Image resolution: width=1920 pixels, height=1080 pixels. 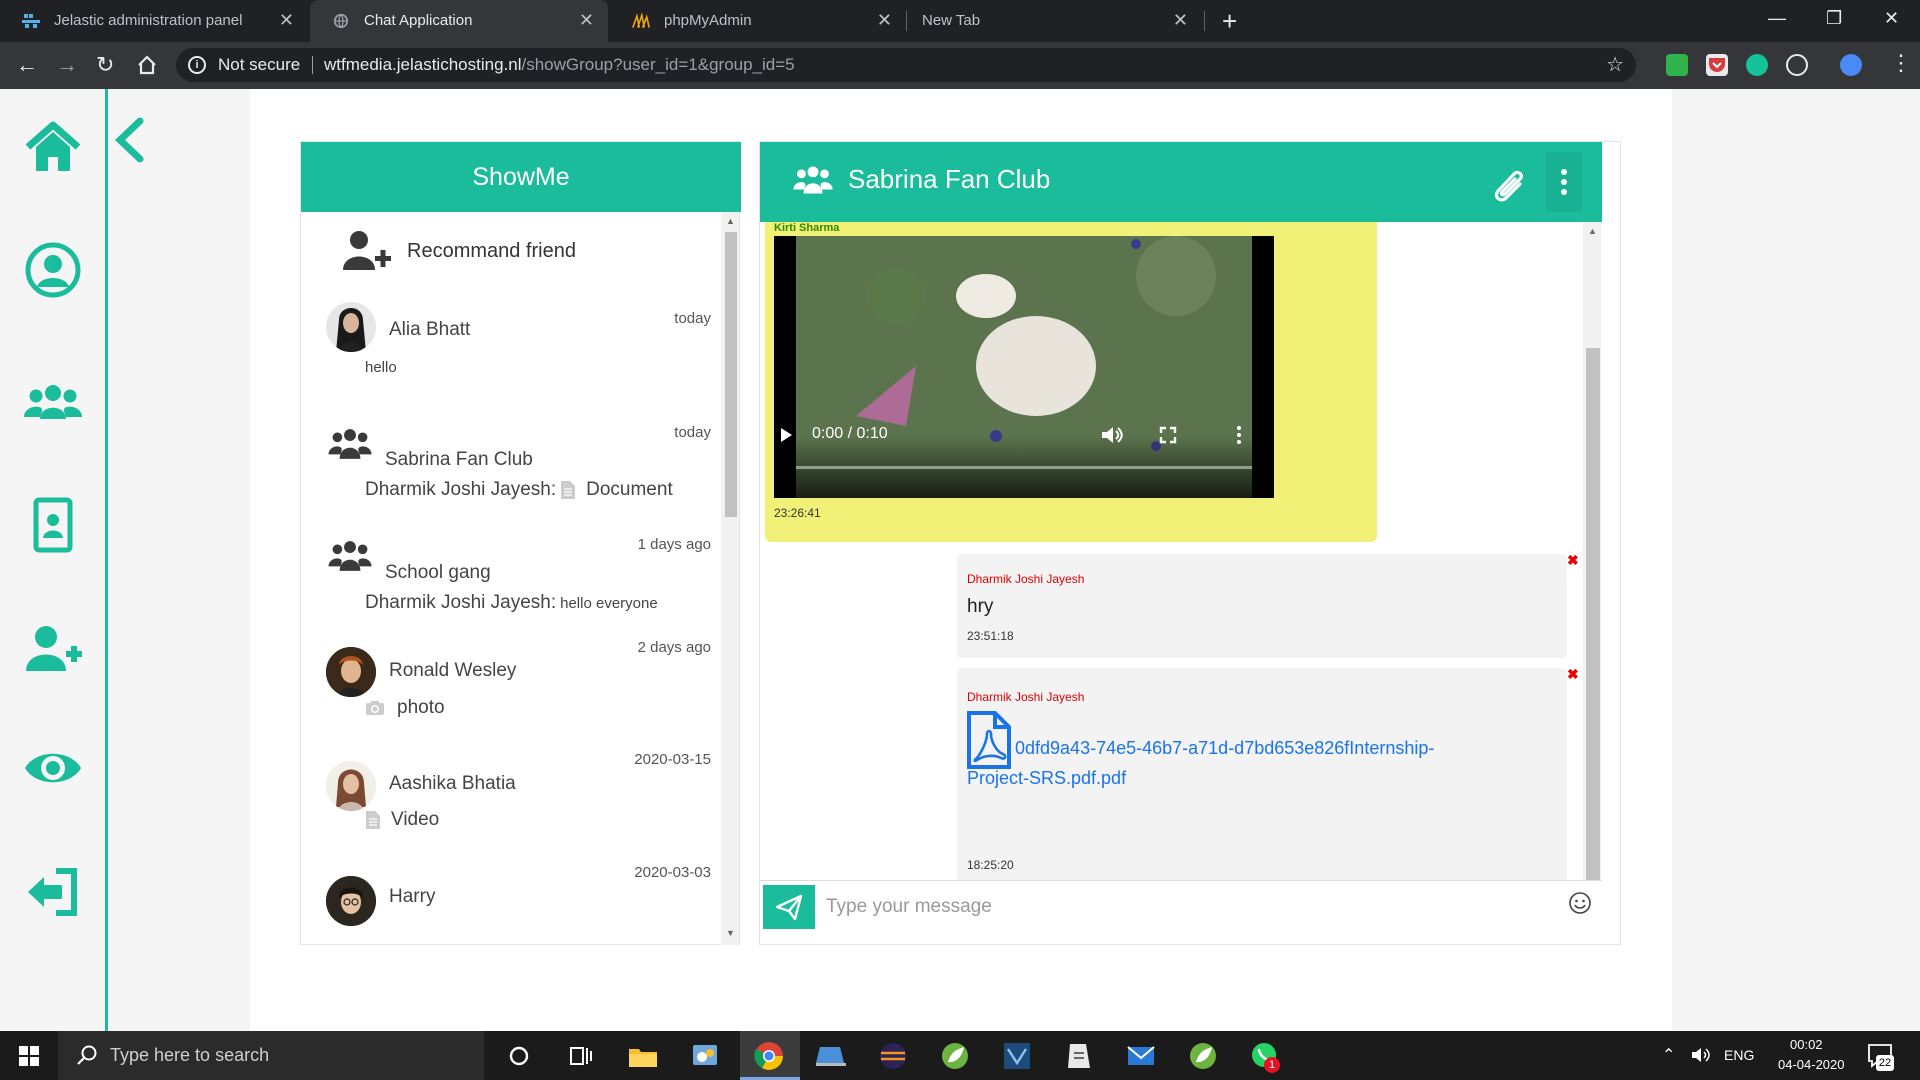 I want to click on home-browser-icon, so click(x=147, y=65).